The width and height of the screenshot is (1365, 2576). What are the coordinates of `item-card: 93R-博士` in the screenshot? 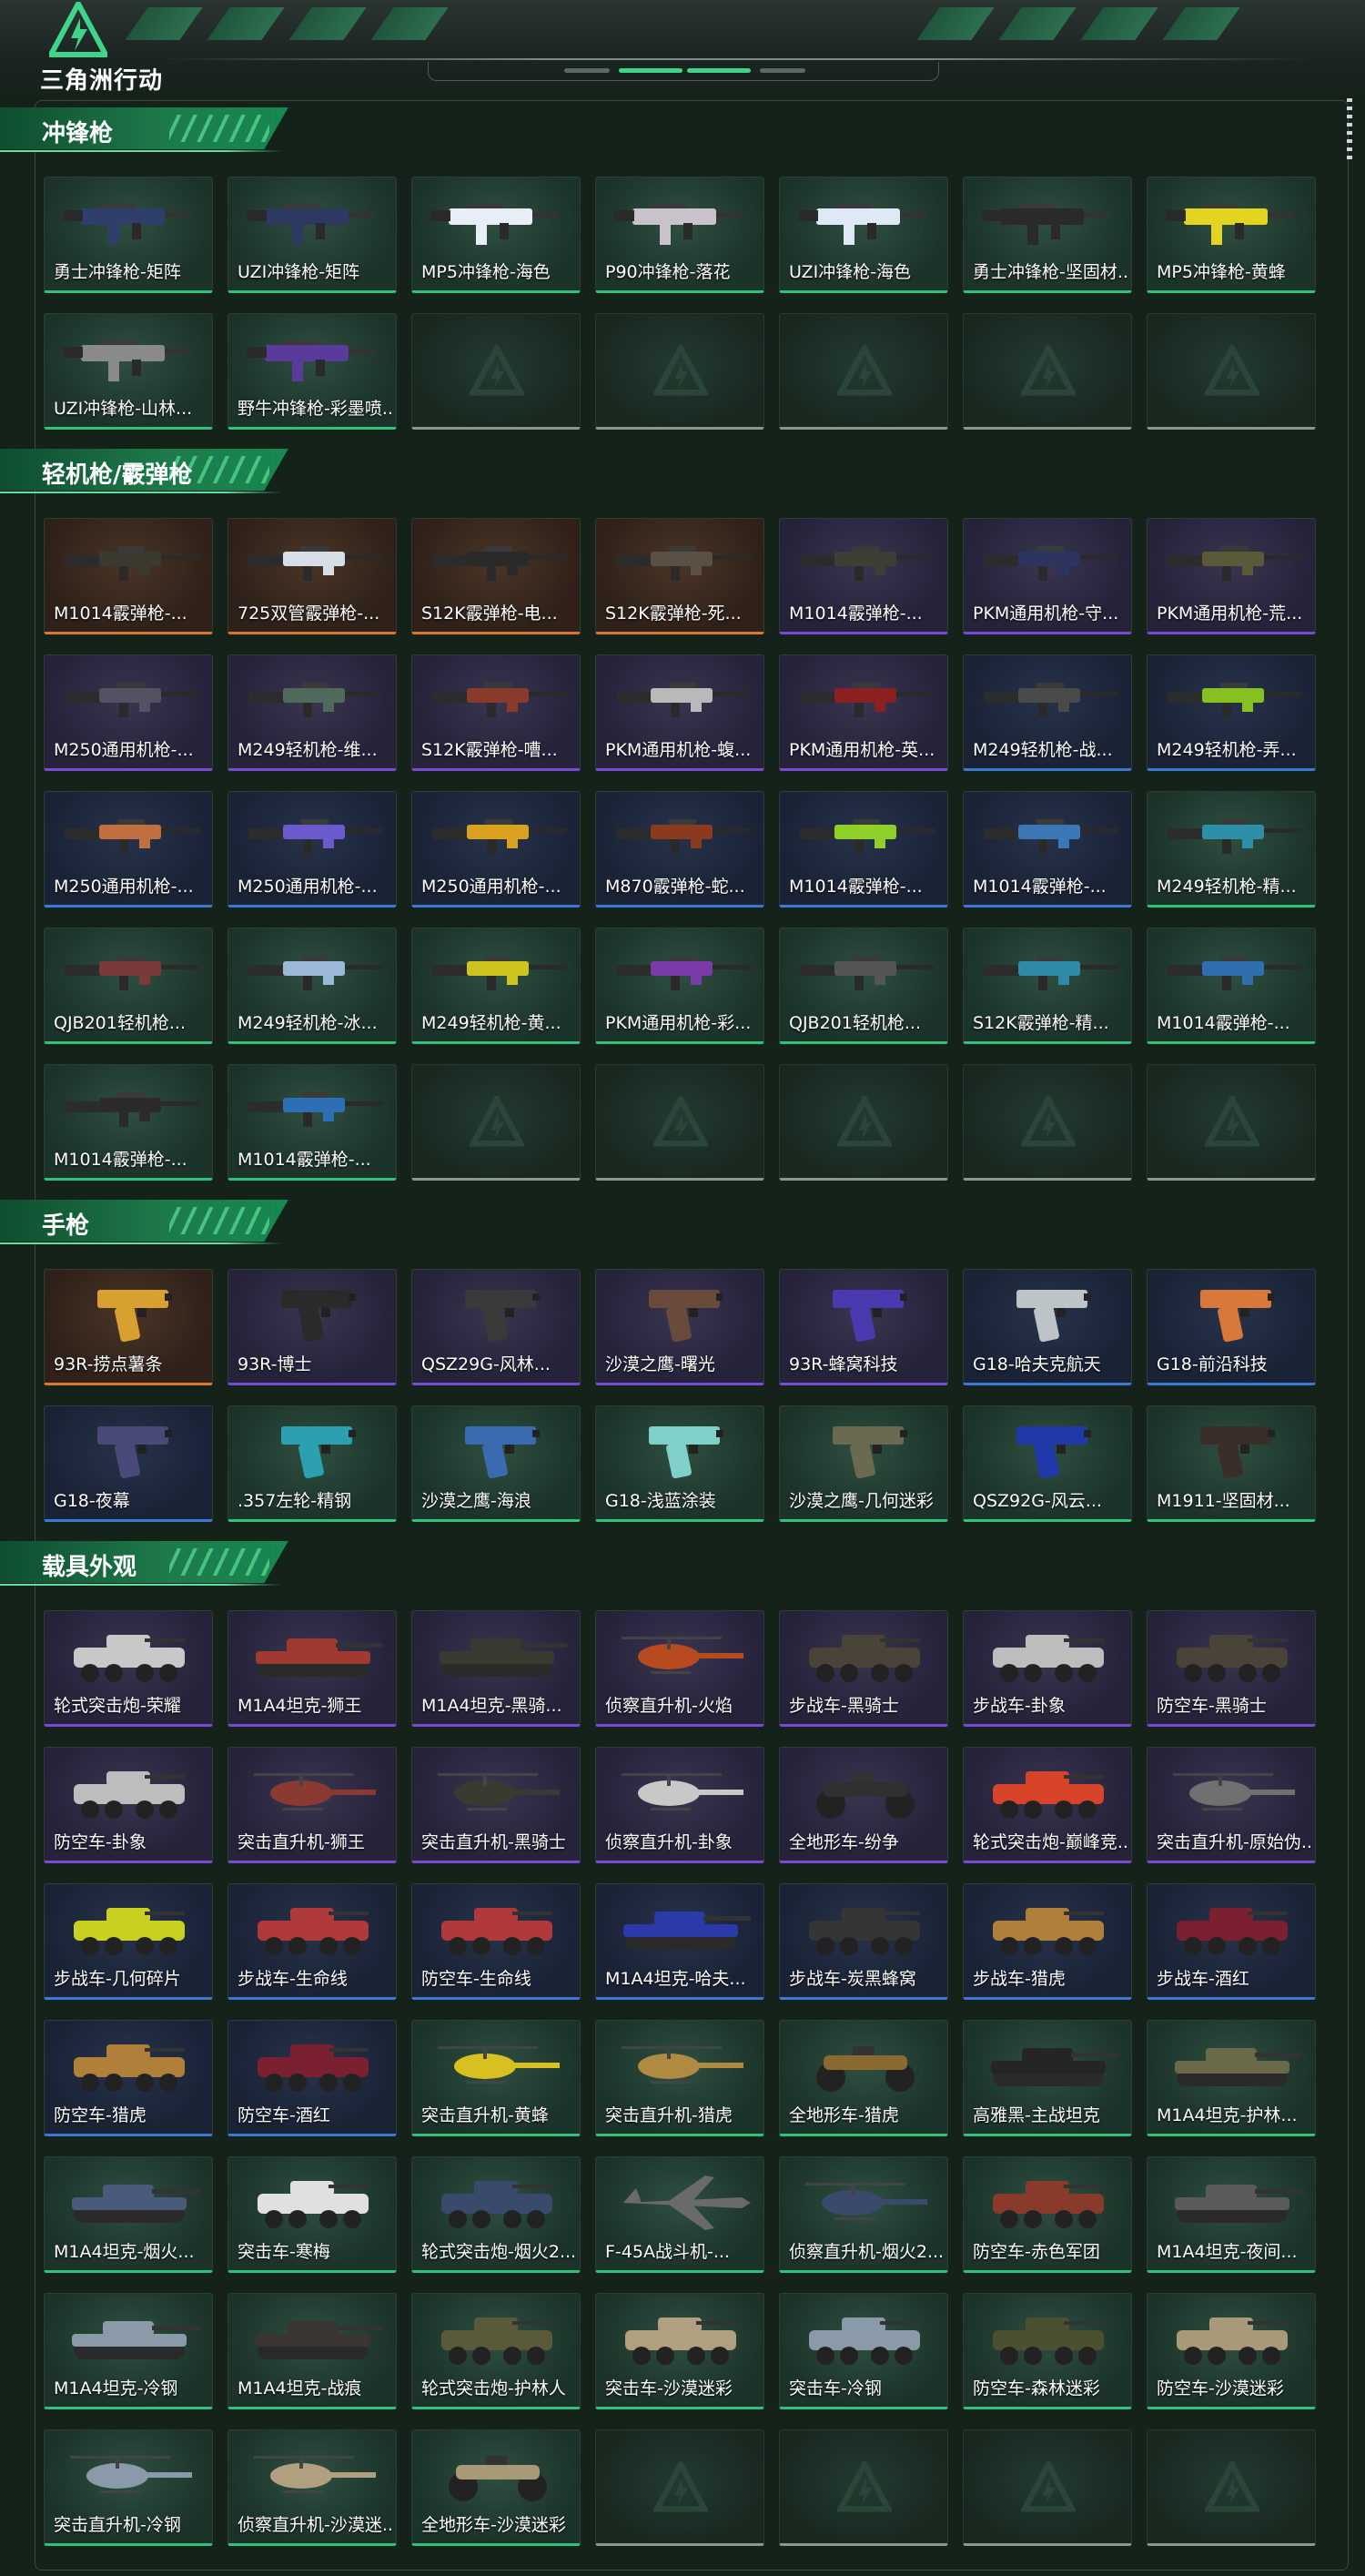 It's located at (313, 1327).